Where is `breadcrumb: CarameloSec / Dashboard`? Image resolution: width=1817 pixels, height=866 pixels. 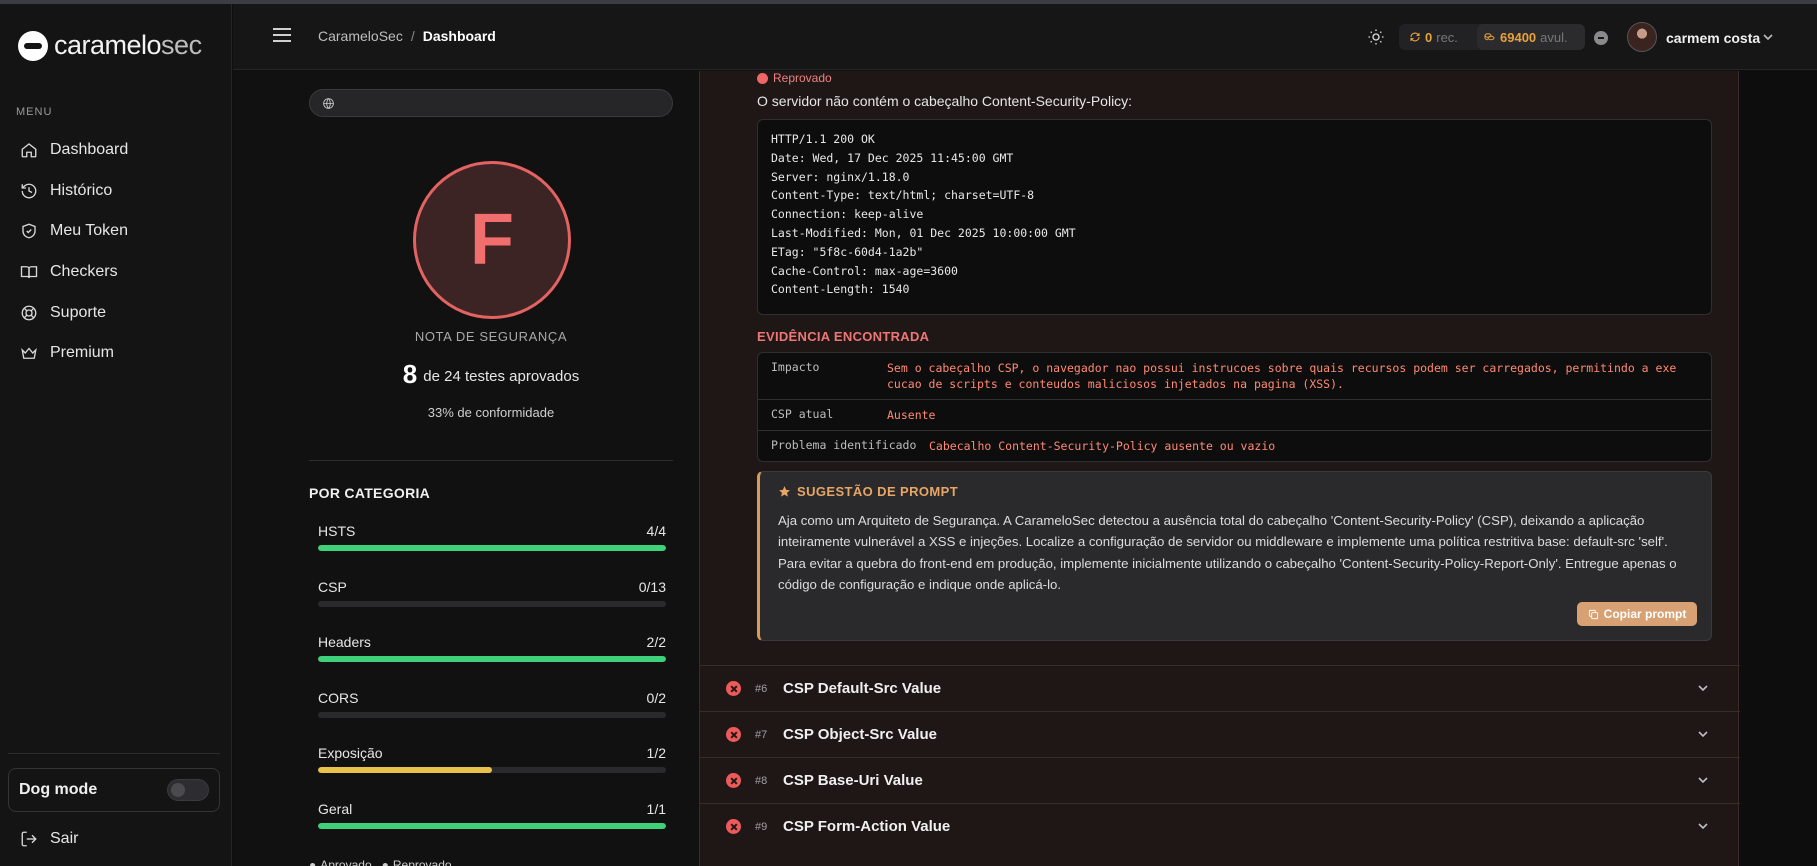
breadcrumb: CarameloSec / Dashboard is located at coordinates (407, 36).